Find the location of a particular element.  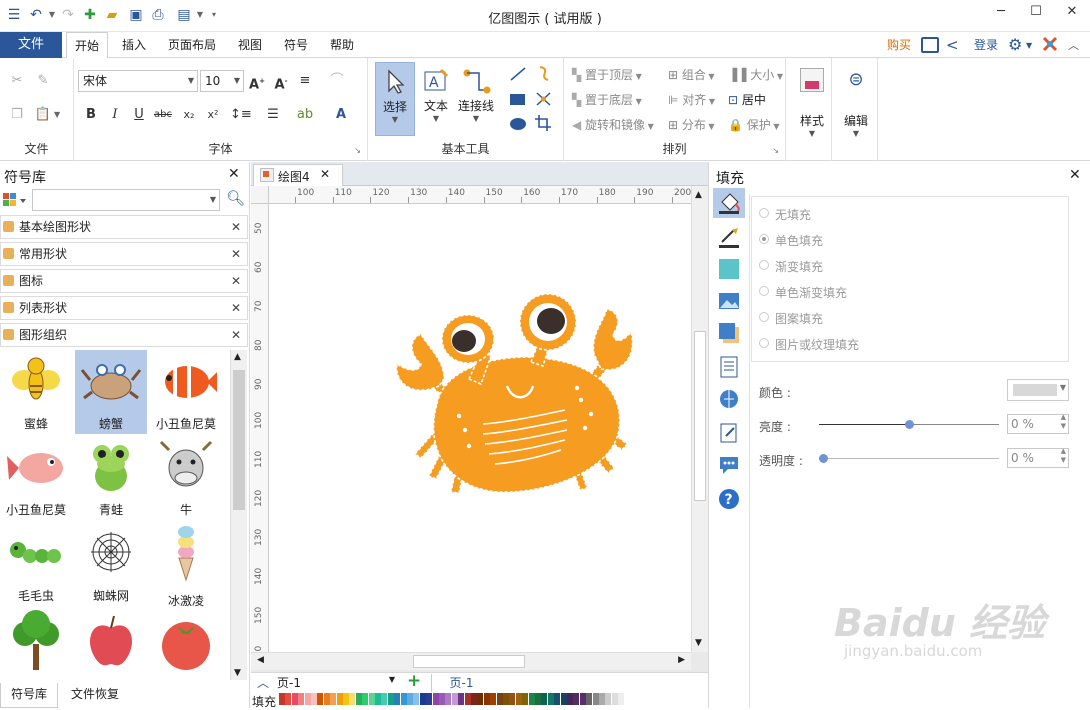

line-spacing-icon: ↕≡ is located at coordinates (241, 115).